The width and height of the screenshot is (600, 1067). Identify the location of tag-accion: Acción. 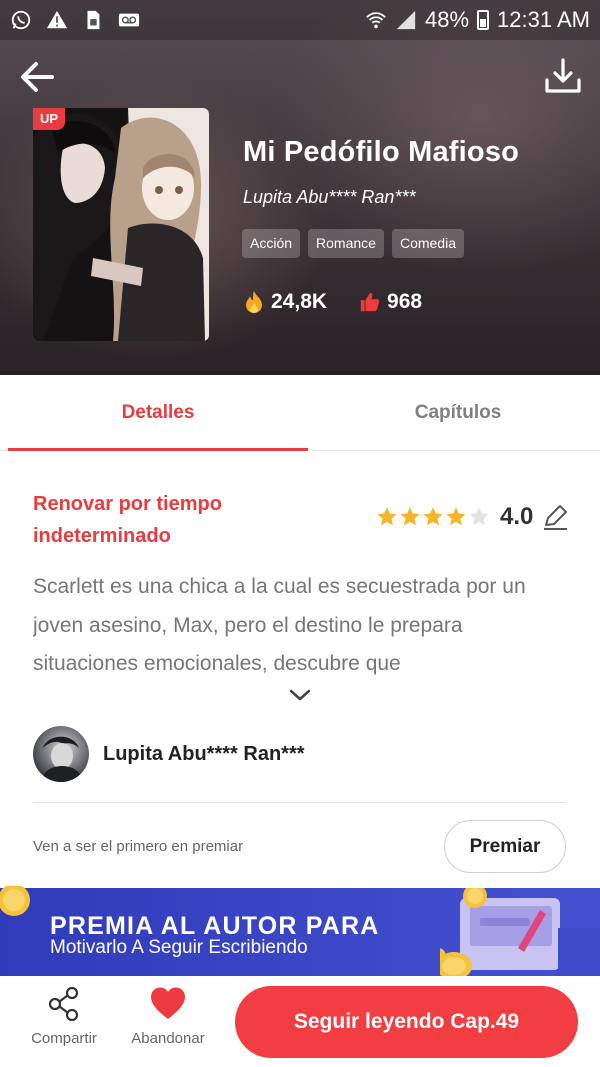
(271, 243).